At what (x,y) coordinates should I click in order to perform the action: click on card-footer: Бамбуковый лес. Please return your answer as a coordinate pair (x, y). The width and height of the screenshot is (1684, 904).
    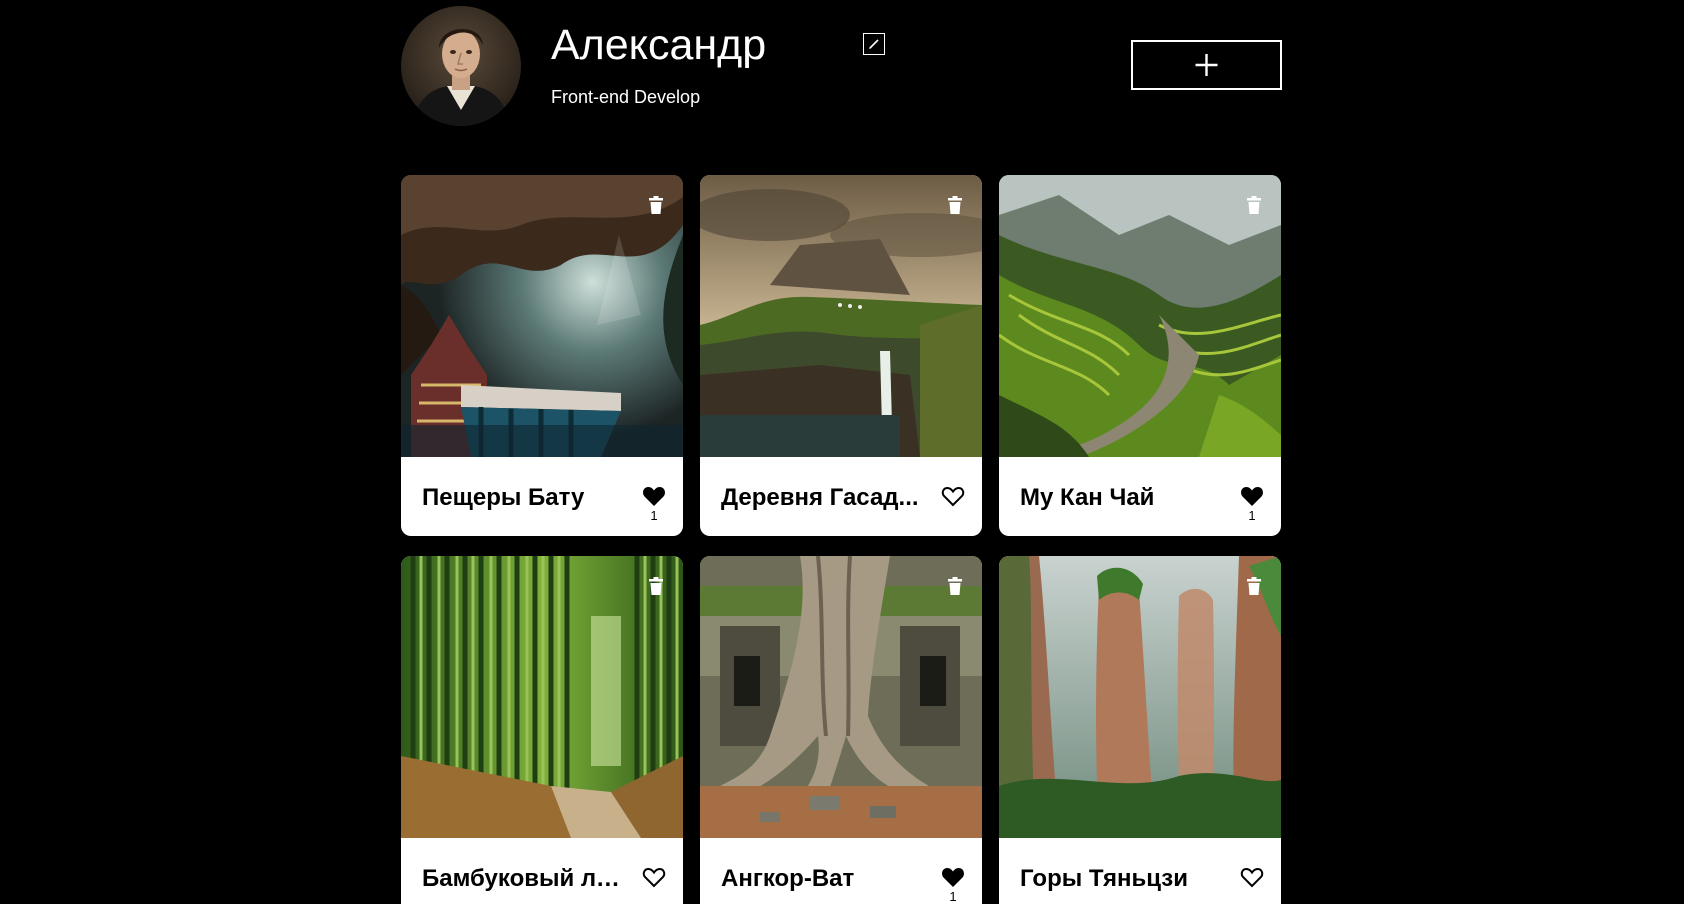
    Looking at the image, I should click on (542, 871).